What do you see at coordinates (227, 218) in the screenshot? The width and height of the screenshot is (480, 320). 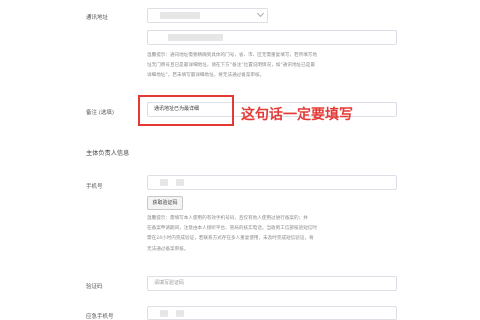 I see `hint-line: 温馨提示：需填写本人使用的有效手机号码，且仅有他人使用过进行备案的；并` at bounding box center [227, 218].